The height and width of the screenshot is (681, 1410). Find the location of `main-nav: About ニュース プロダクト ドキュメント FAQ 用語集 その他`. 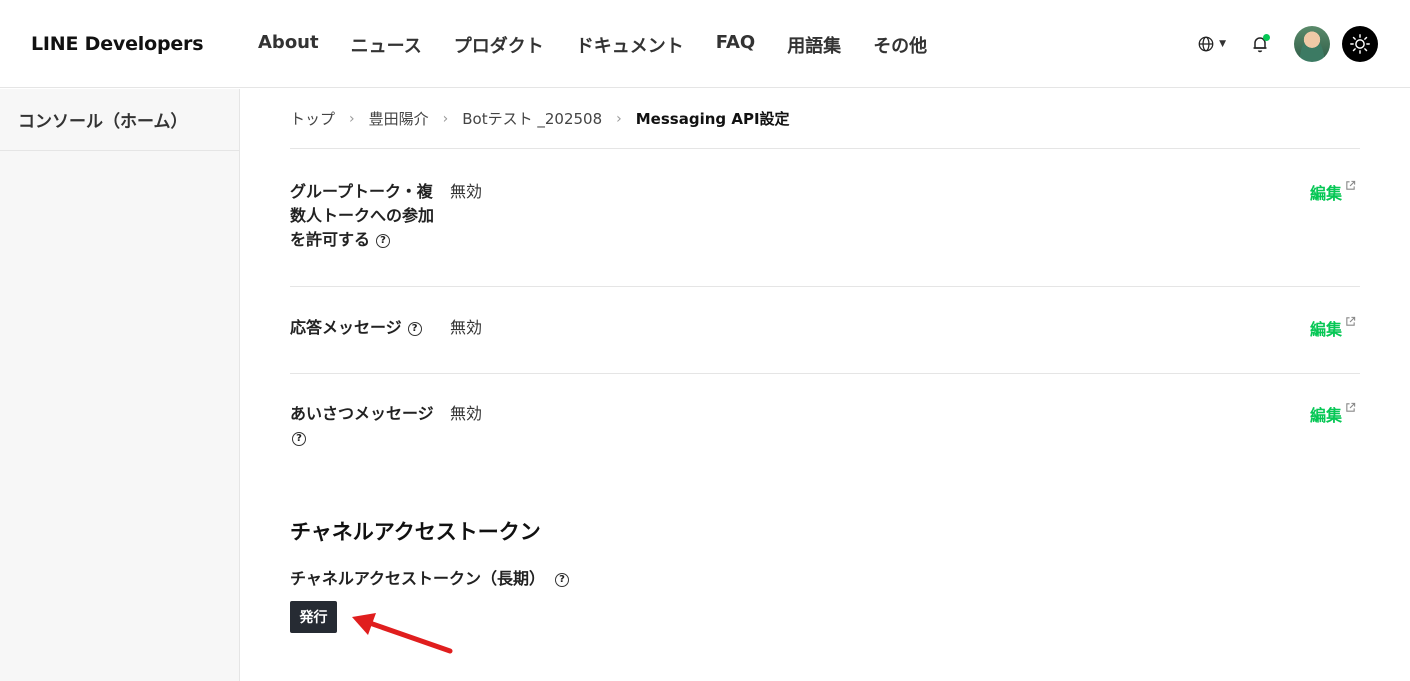

main-nav: About ニュース プロダクト ドキュメント FAQ 用語集 その他 is located at coordinates (608, 45).